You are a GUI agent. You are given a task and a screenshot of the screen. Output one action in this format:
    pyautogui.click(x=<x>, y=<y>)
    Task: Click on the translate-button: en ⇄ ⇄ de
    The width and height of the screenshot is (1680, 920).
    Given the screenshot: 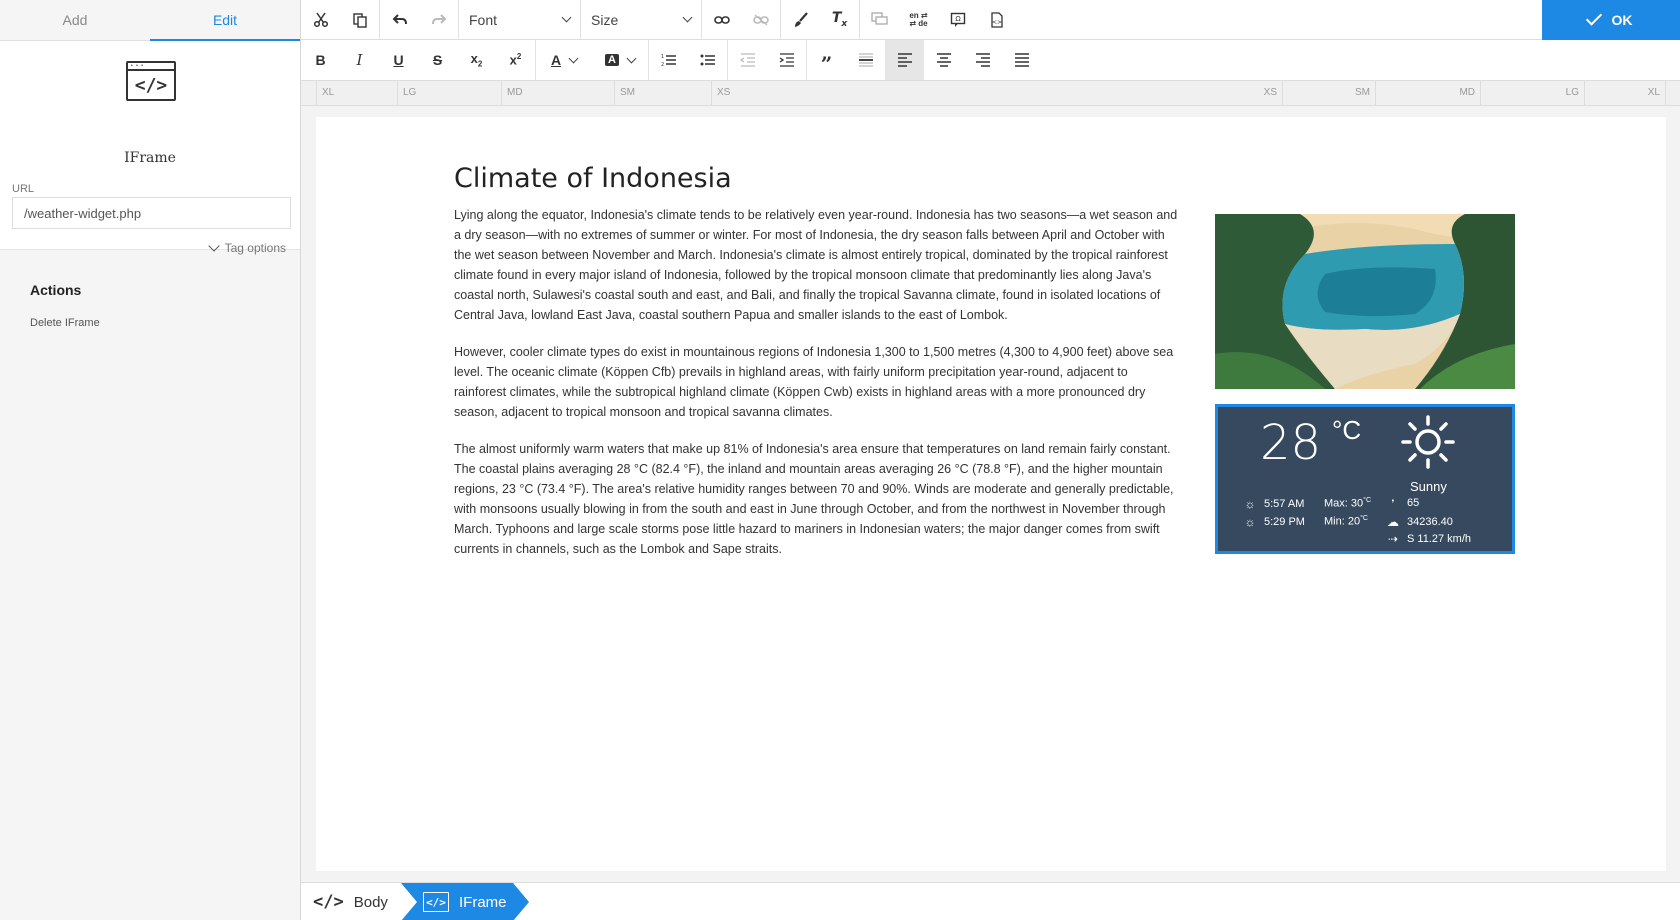 What is the action you would take?
    pyautogui.click(x=918, y=20)
    